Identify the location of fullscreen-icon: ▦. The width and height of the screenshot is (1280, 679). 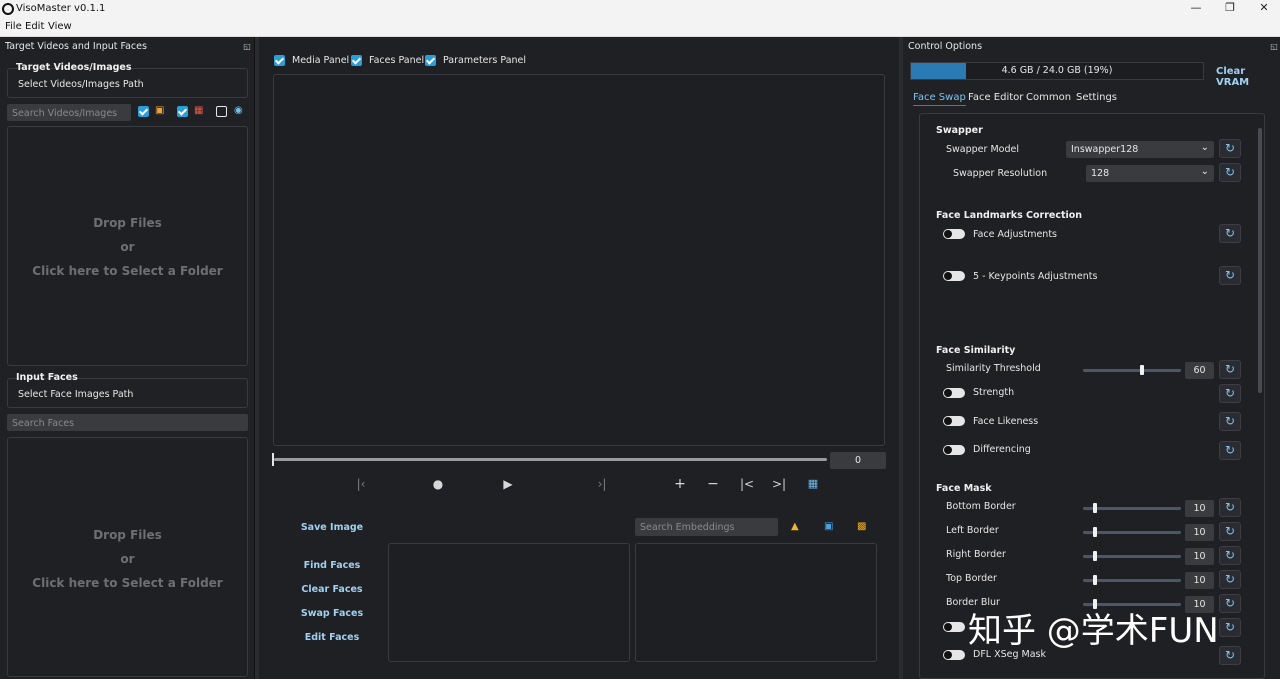
(813, 483).